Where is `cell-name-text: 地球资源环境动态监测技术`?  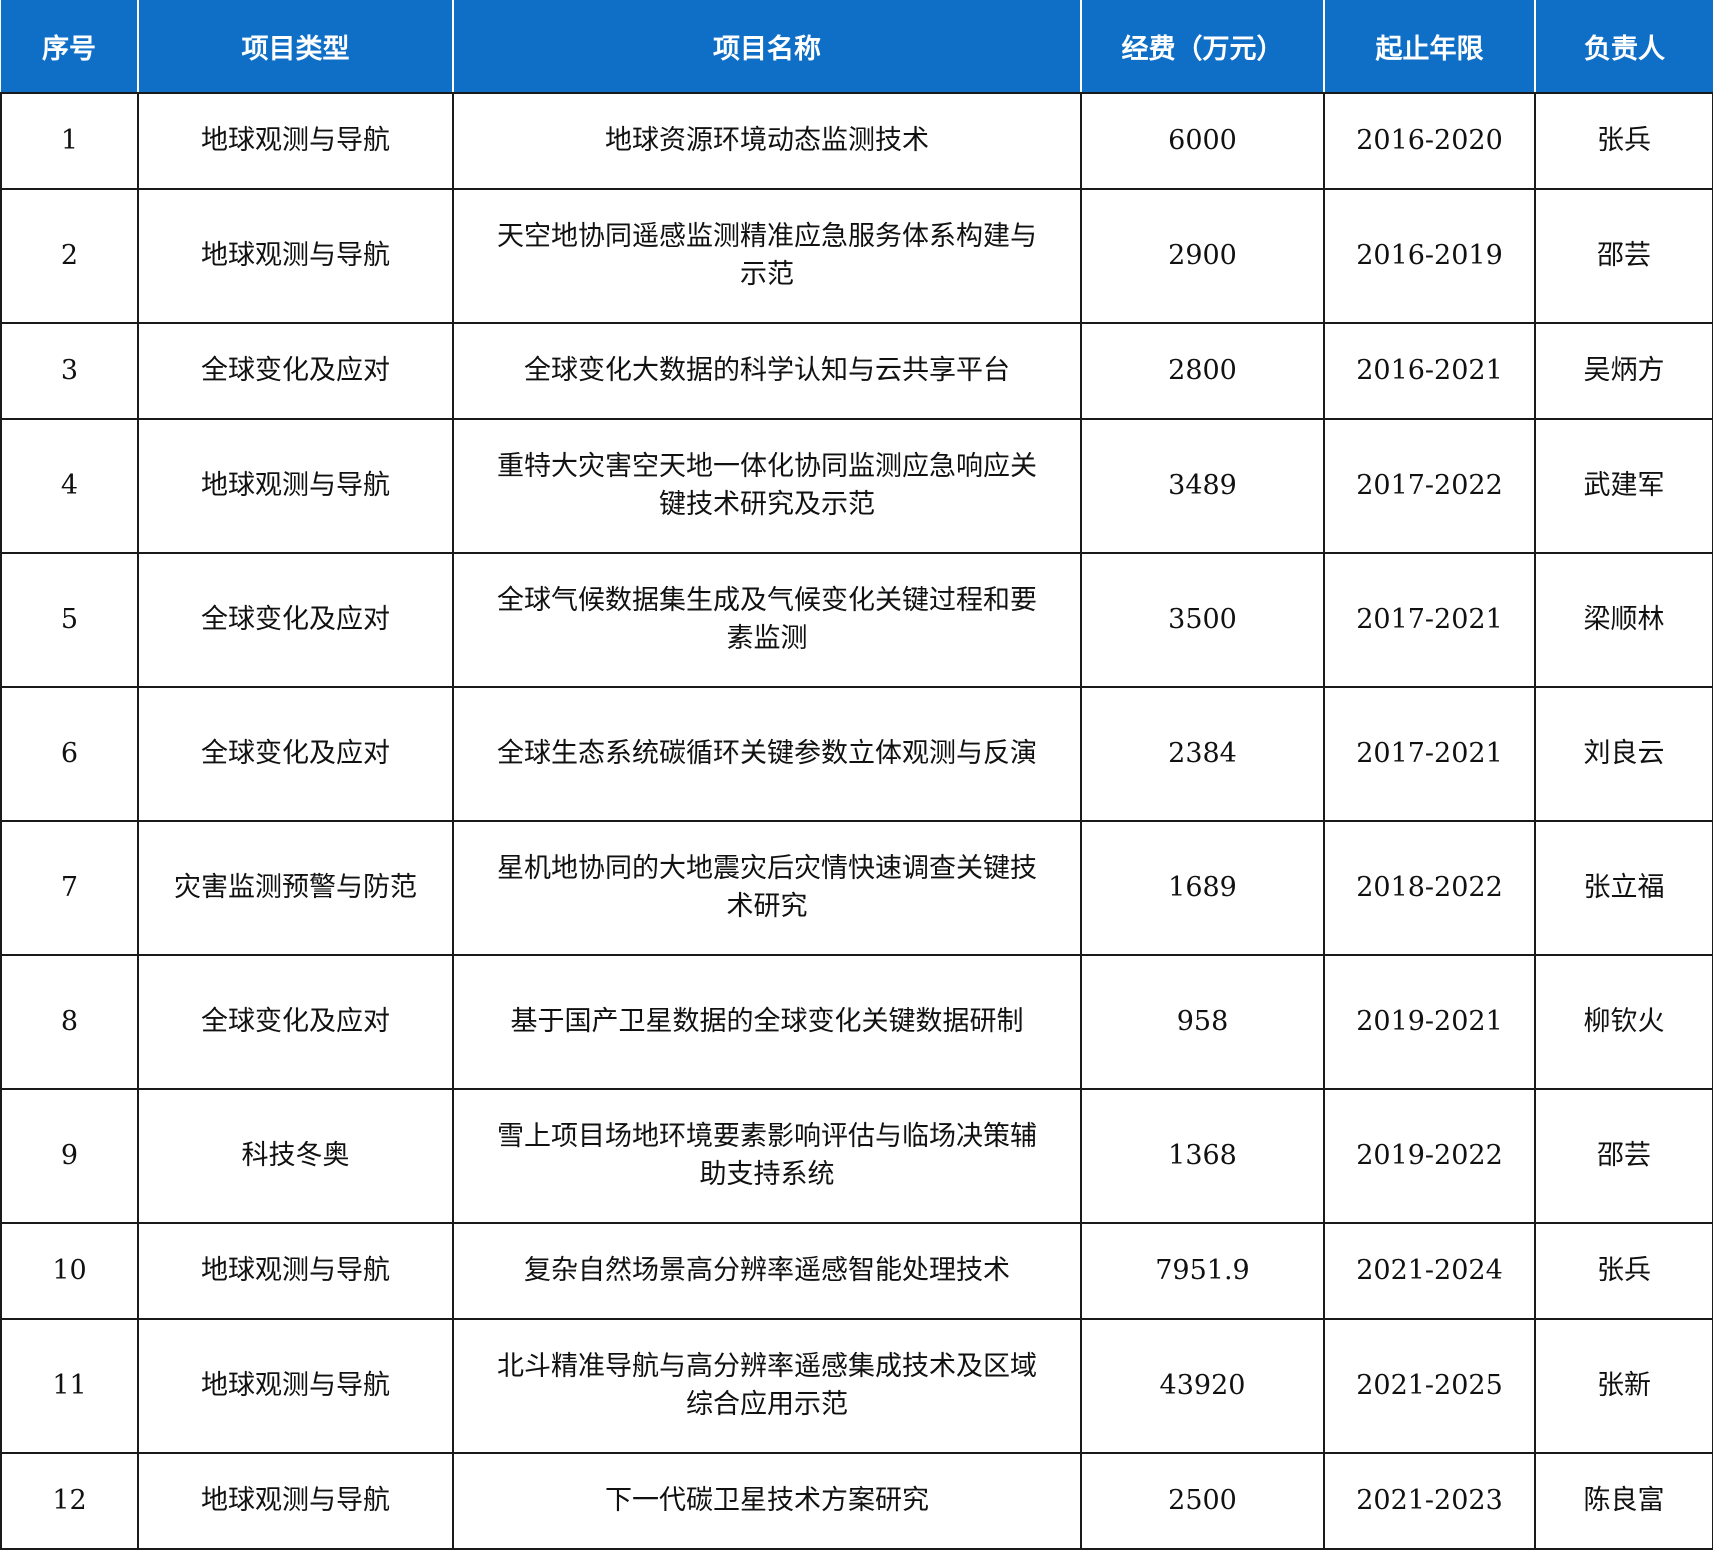 cell-name-text: 地球资源环境动态监测技术 is located at coordinates (767, 140).